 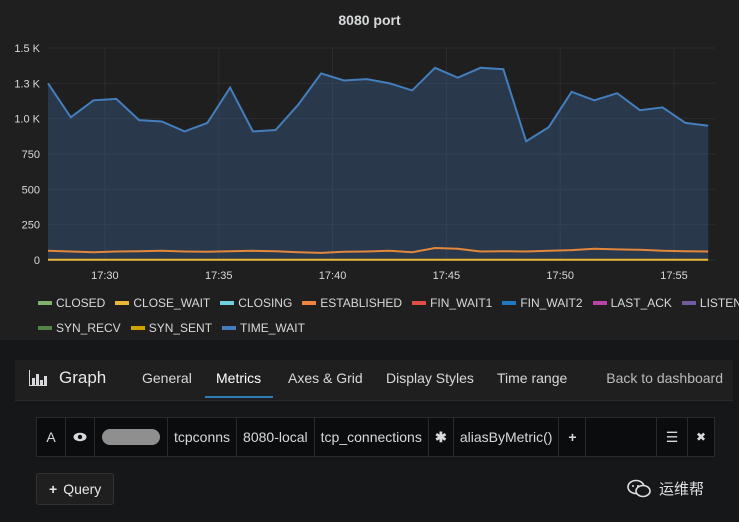 I want to click on legend-item-closed: CLOSED, so click(x=71, y=303).